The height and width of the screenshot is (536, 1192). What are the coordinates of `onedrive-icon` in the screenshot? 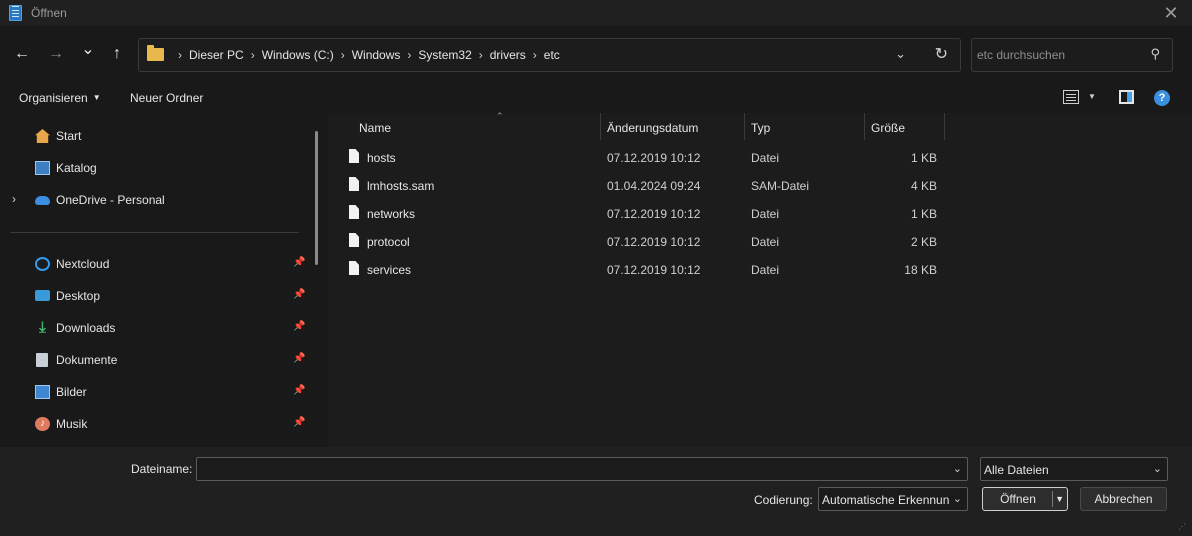 It's located at (42, 200).